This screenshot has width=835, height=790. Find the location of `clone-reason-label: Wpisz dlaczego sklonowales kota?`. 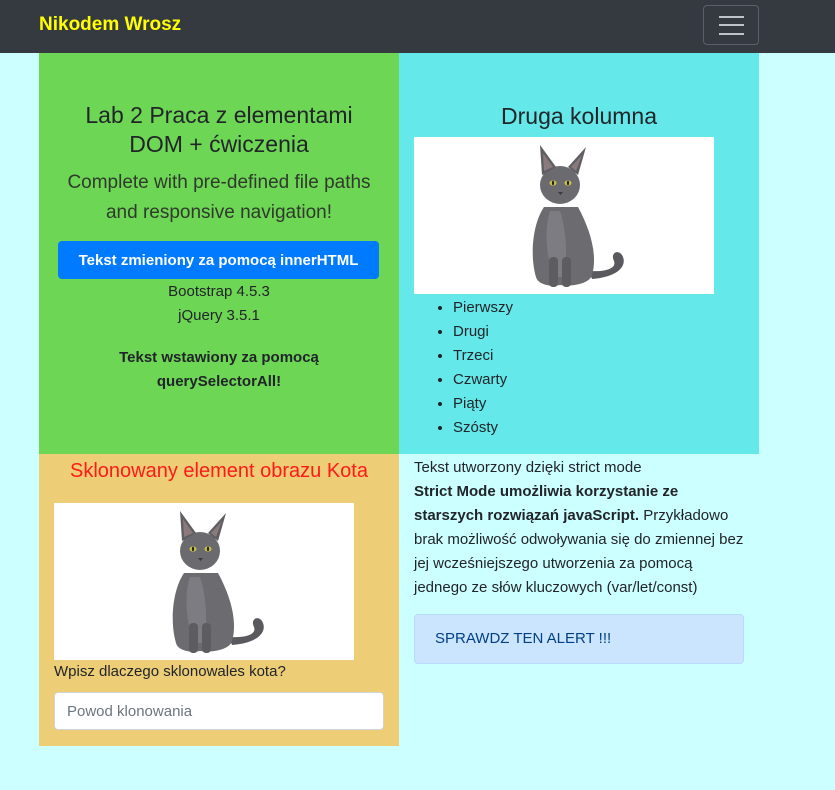

clone-reason-label: Wpisz dlaczego sklonowales kota? is located at coordinates (170, 671).